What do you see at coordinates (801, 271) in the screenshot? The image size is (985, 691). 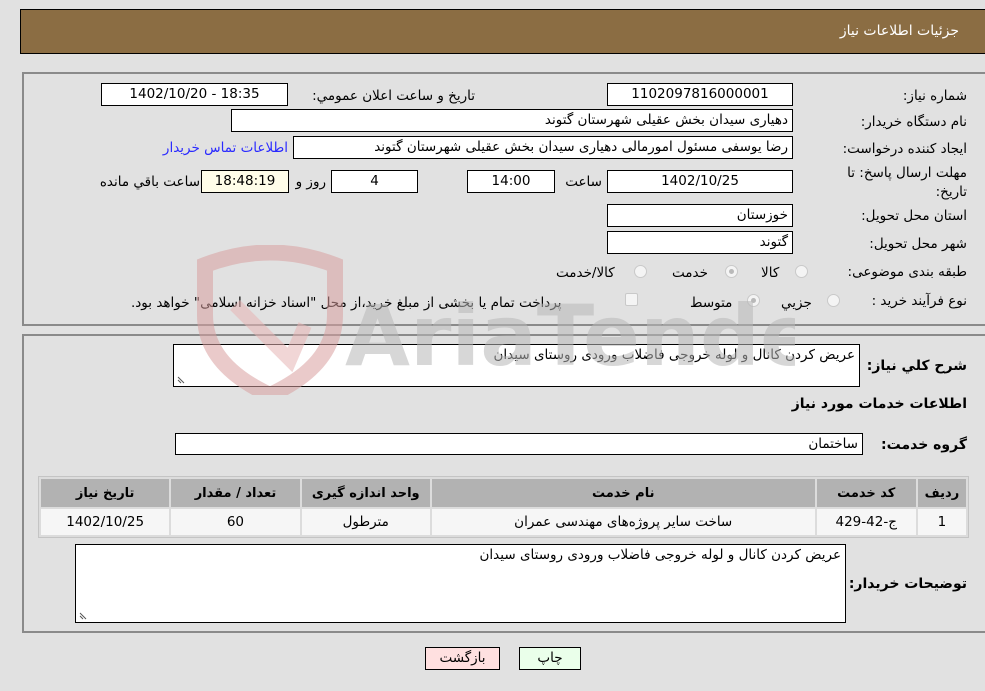 I see `category-radio-goods` at bounding box center [801, 271].